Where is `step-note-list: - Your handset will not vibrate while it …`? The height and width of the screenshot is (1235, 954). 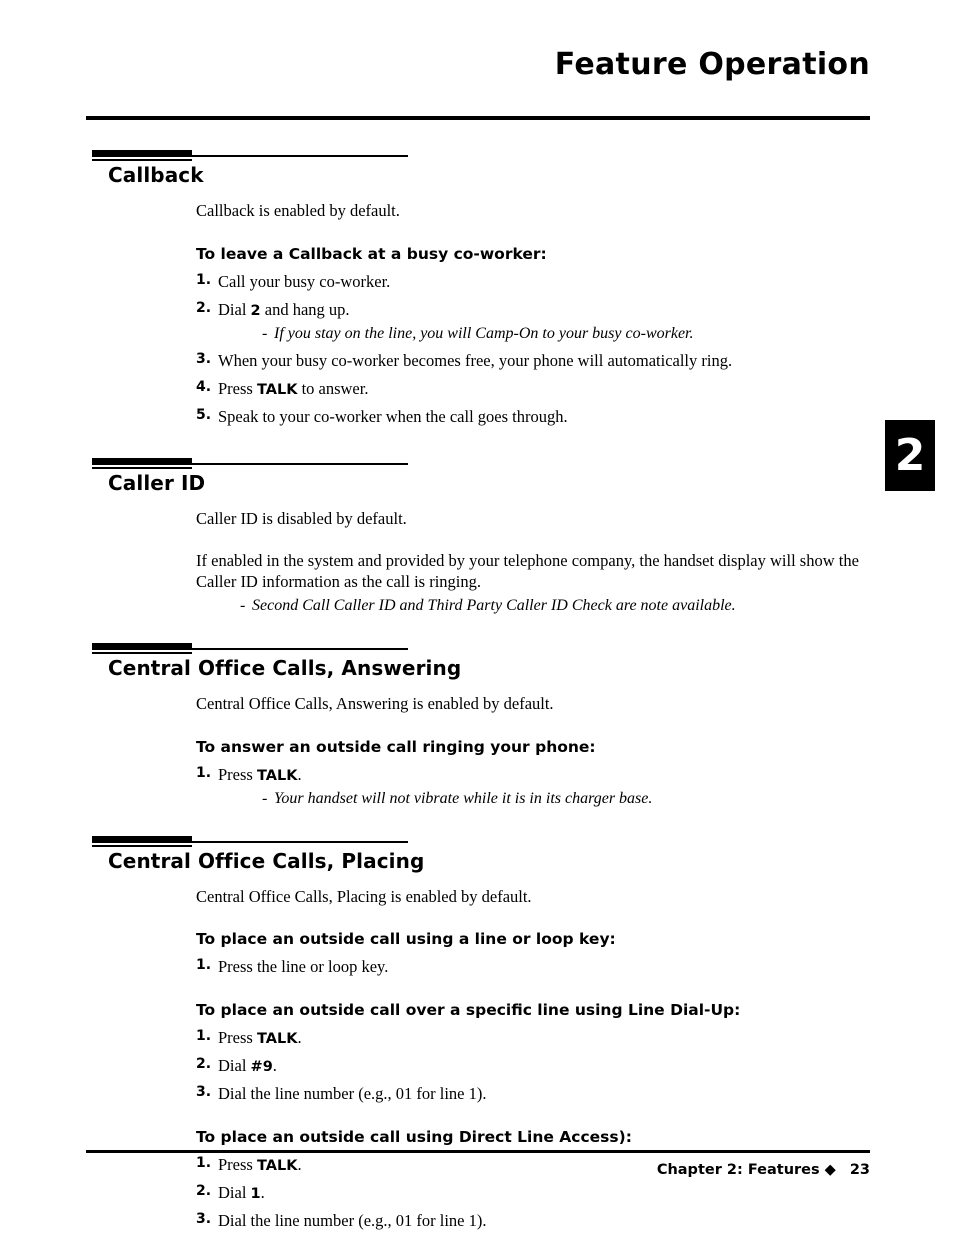
step-note-list: - Your handset will not vibrate while it … is located at coordinates (544, 799).